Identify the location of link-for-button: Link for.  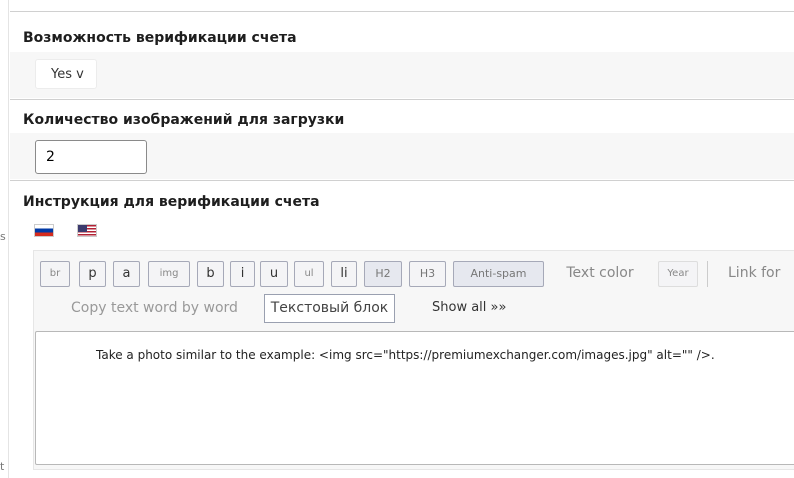
(750, 274).